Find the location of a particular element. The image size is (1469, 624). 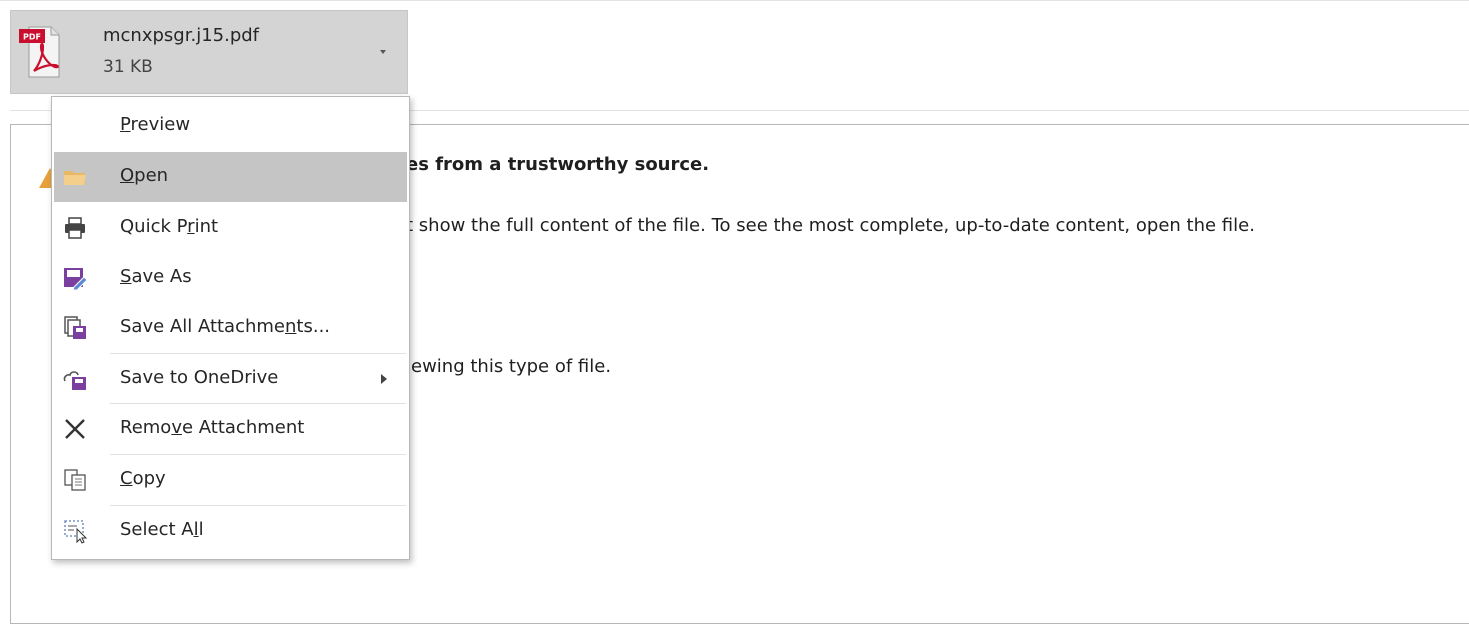

menu-item-label: Copy is located at coordinates (143, 478).